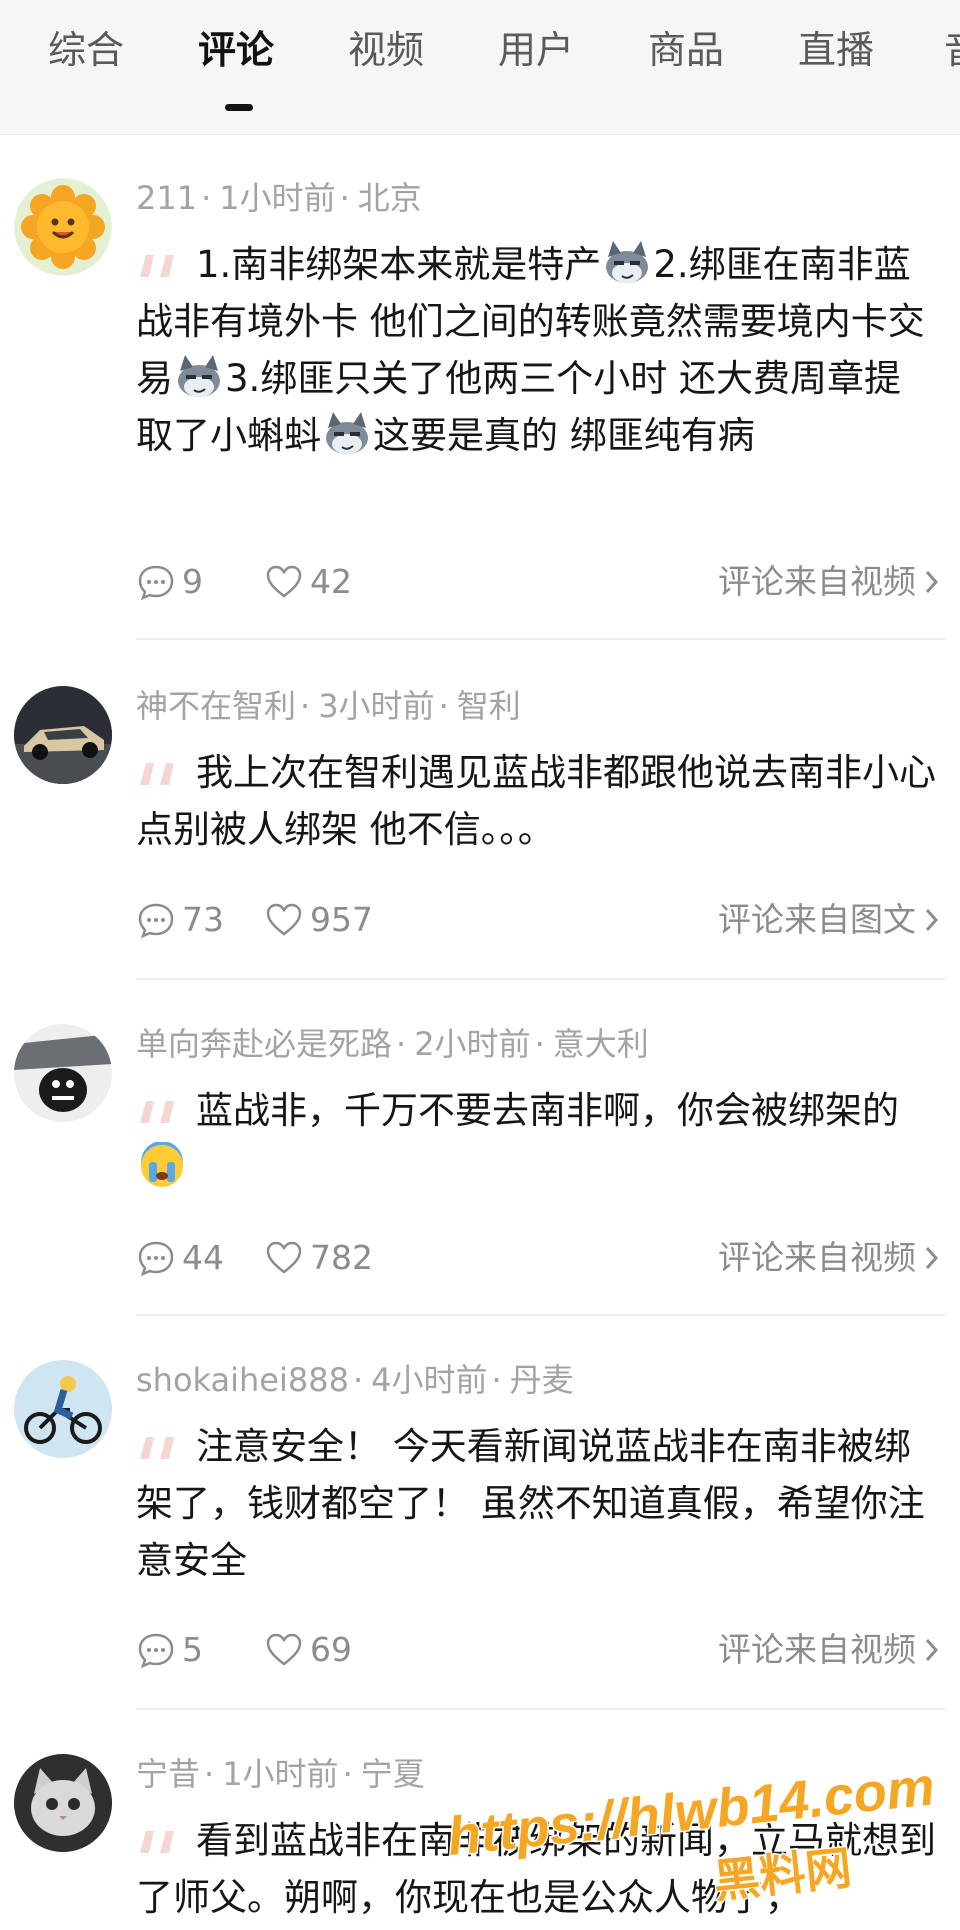  What do you see at coordinates (242, 1380) in the screenshot?
I see `comment-username: shokaihei888` at bounding box center [242, 1380].